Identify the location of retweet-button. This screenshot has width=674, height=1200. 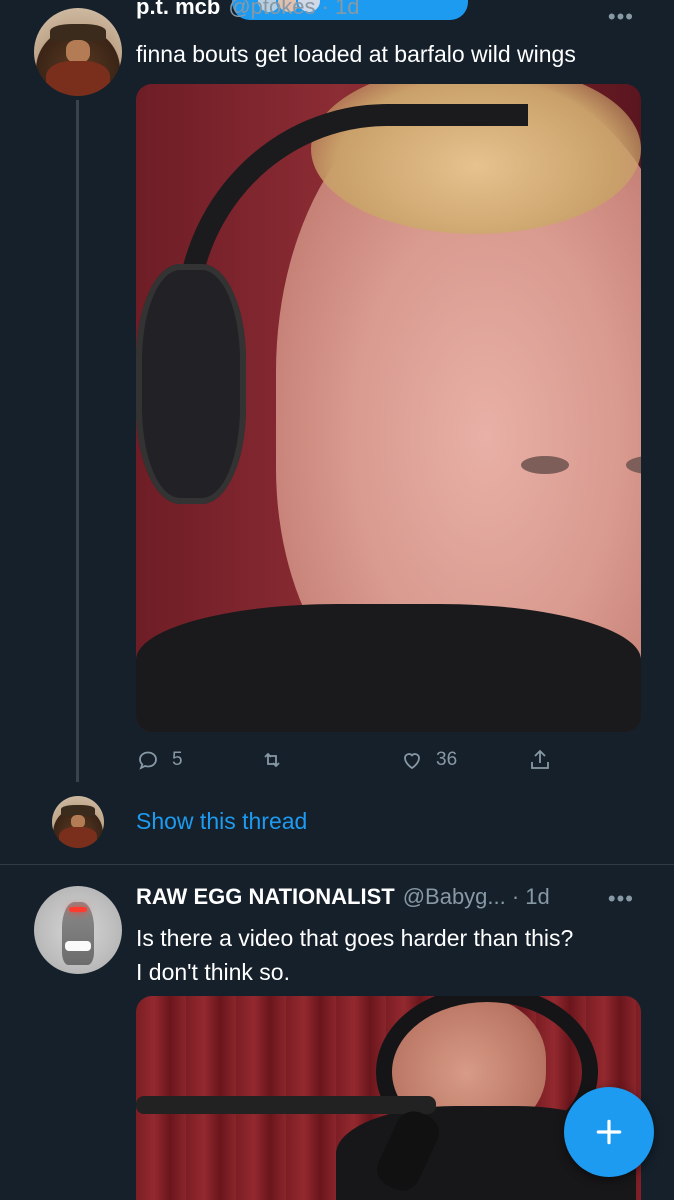
(278, 760).